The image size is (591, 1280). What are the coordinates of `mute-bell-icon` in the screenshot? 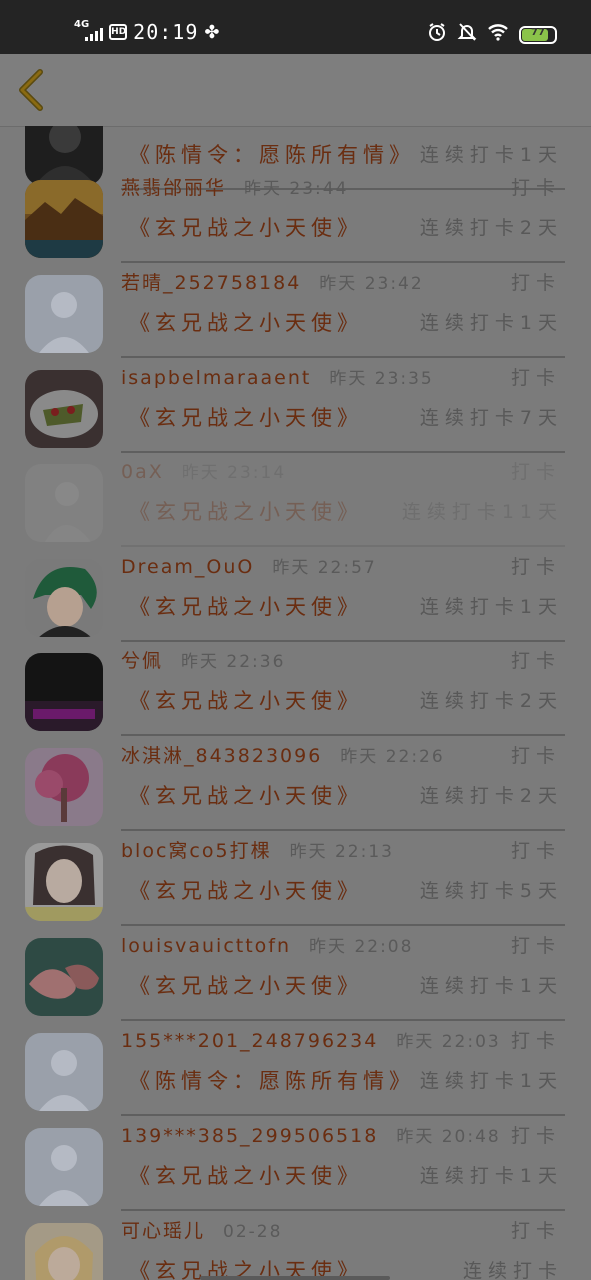 It's located at (467, 34).